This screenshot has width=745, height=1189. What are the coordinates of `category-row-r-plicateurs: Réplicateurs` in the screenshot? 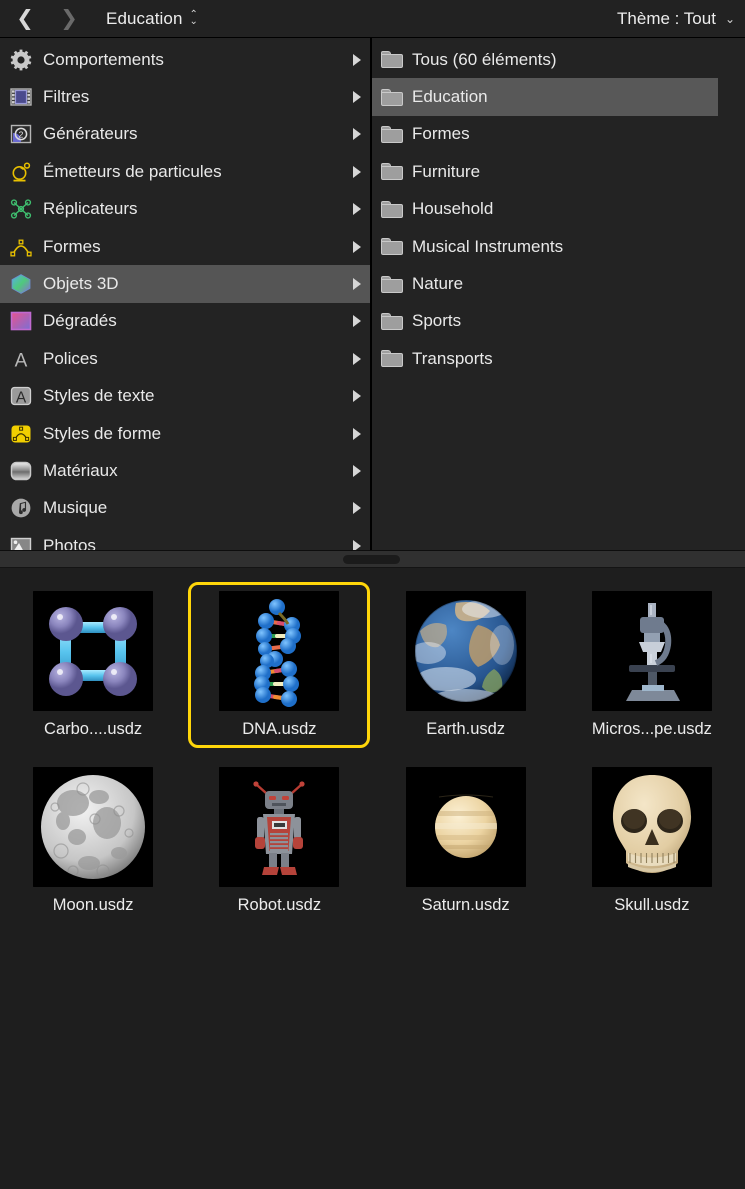 It's located at (185, 209).